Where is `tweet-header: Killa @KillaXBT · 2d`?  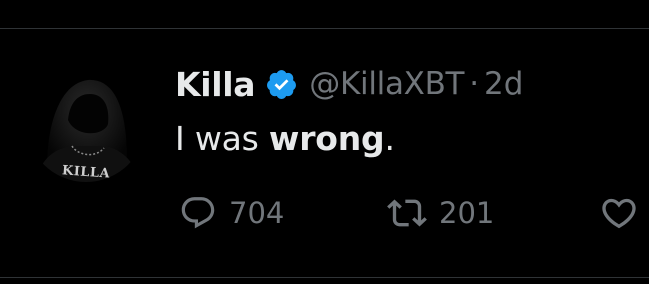 tweet-header: Killa @KillaXBT · 2d is located at coordinates (349, 84).